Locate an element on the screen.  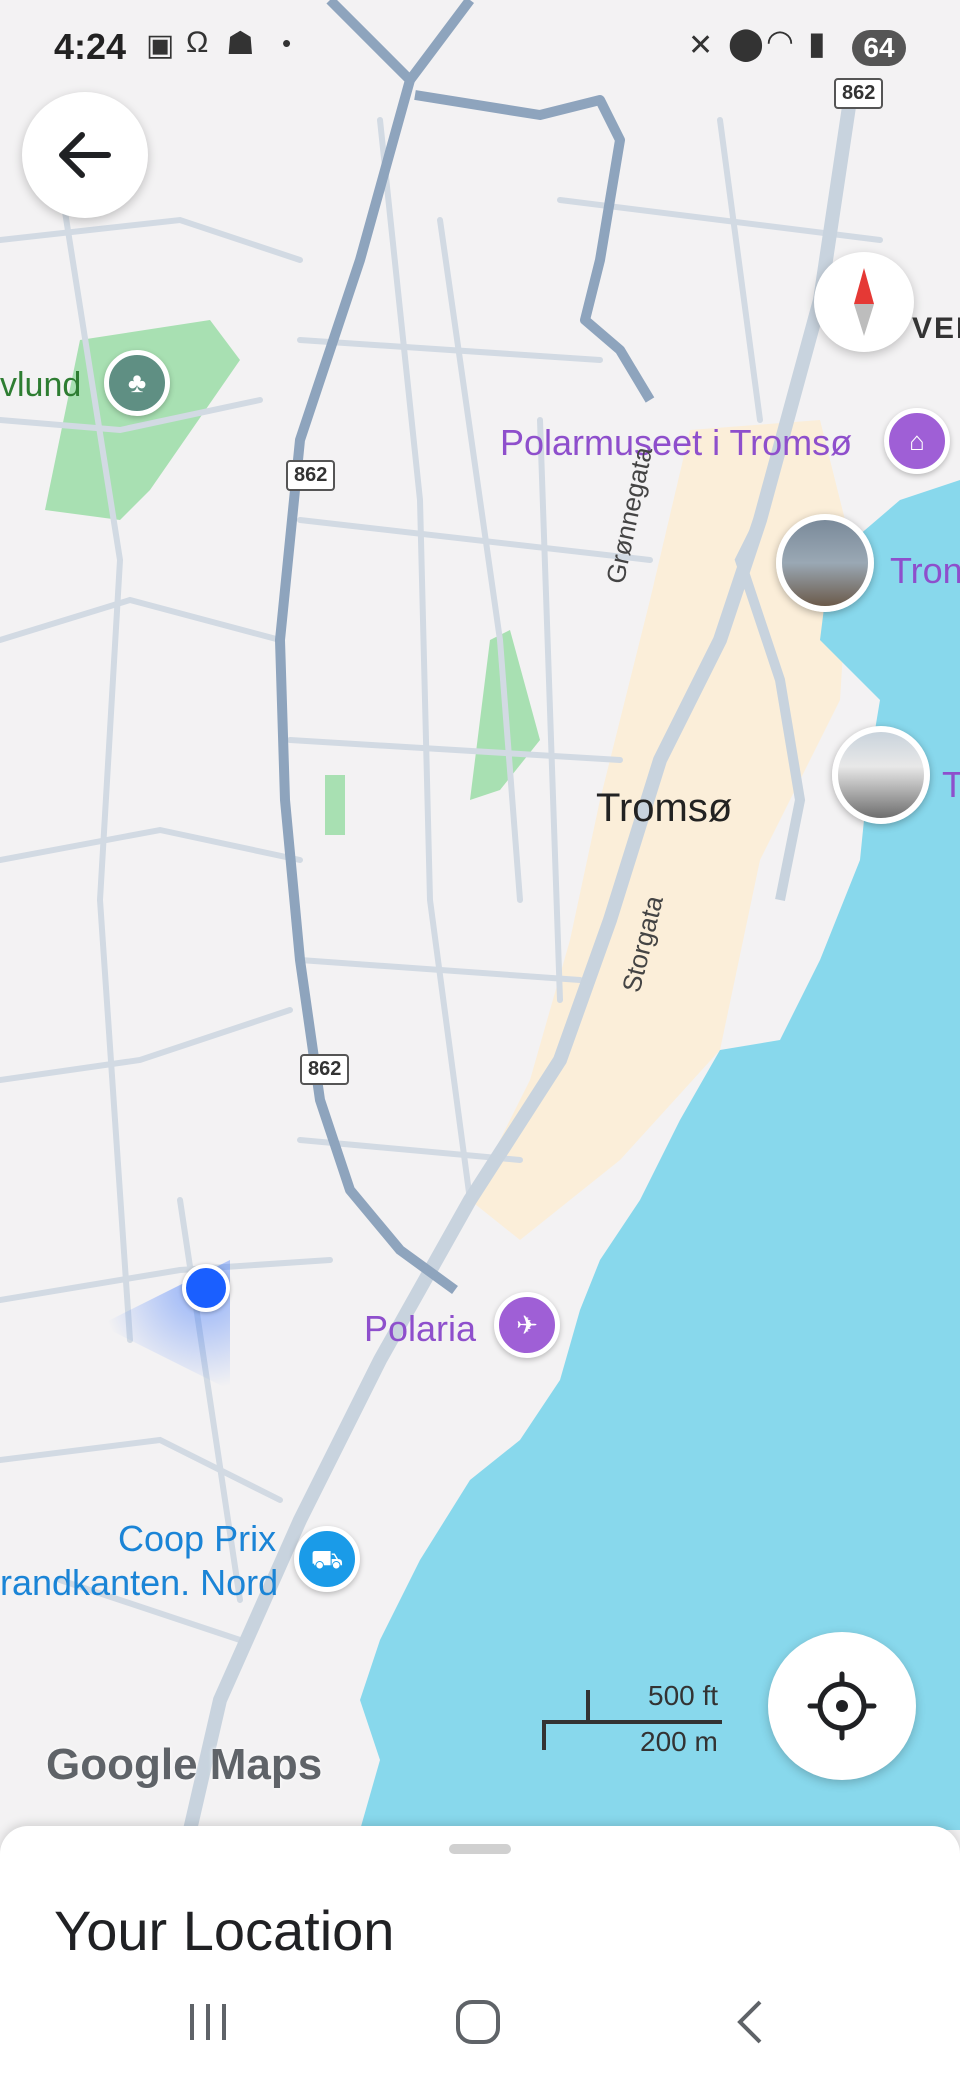
compass-icon is located at coordinates (864, 302).